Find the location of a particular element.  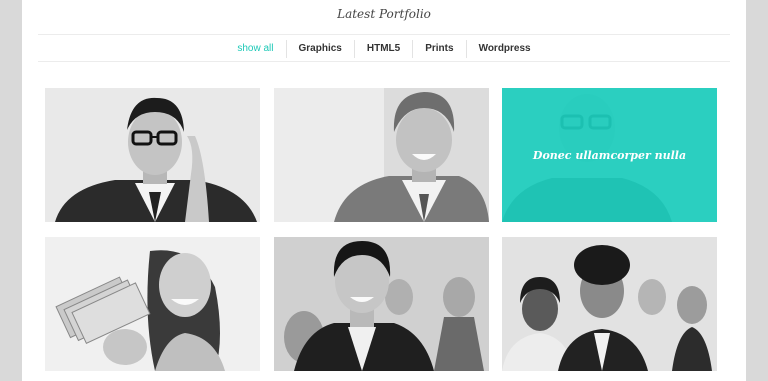

filter-wordpress: Wordpress is located at coordinates (504, 49).